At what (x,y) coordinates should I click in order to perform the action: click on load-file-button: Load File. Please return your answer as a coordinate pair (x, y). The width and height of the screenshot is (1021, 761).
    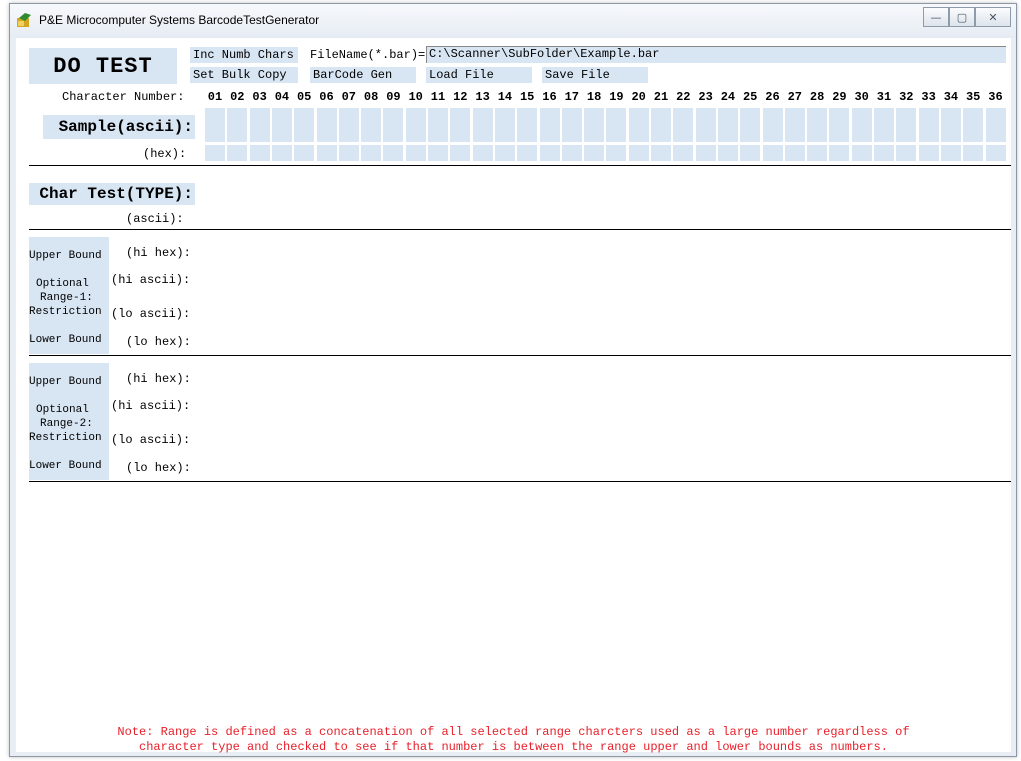
    Looking at the image, I should click on (479, 75).